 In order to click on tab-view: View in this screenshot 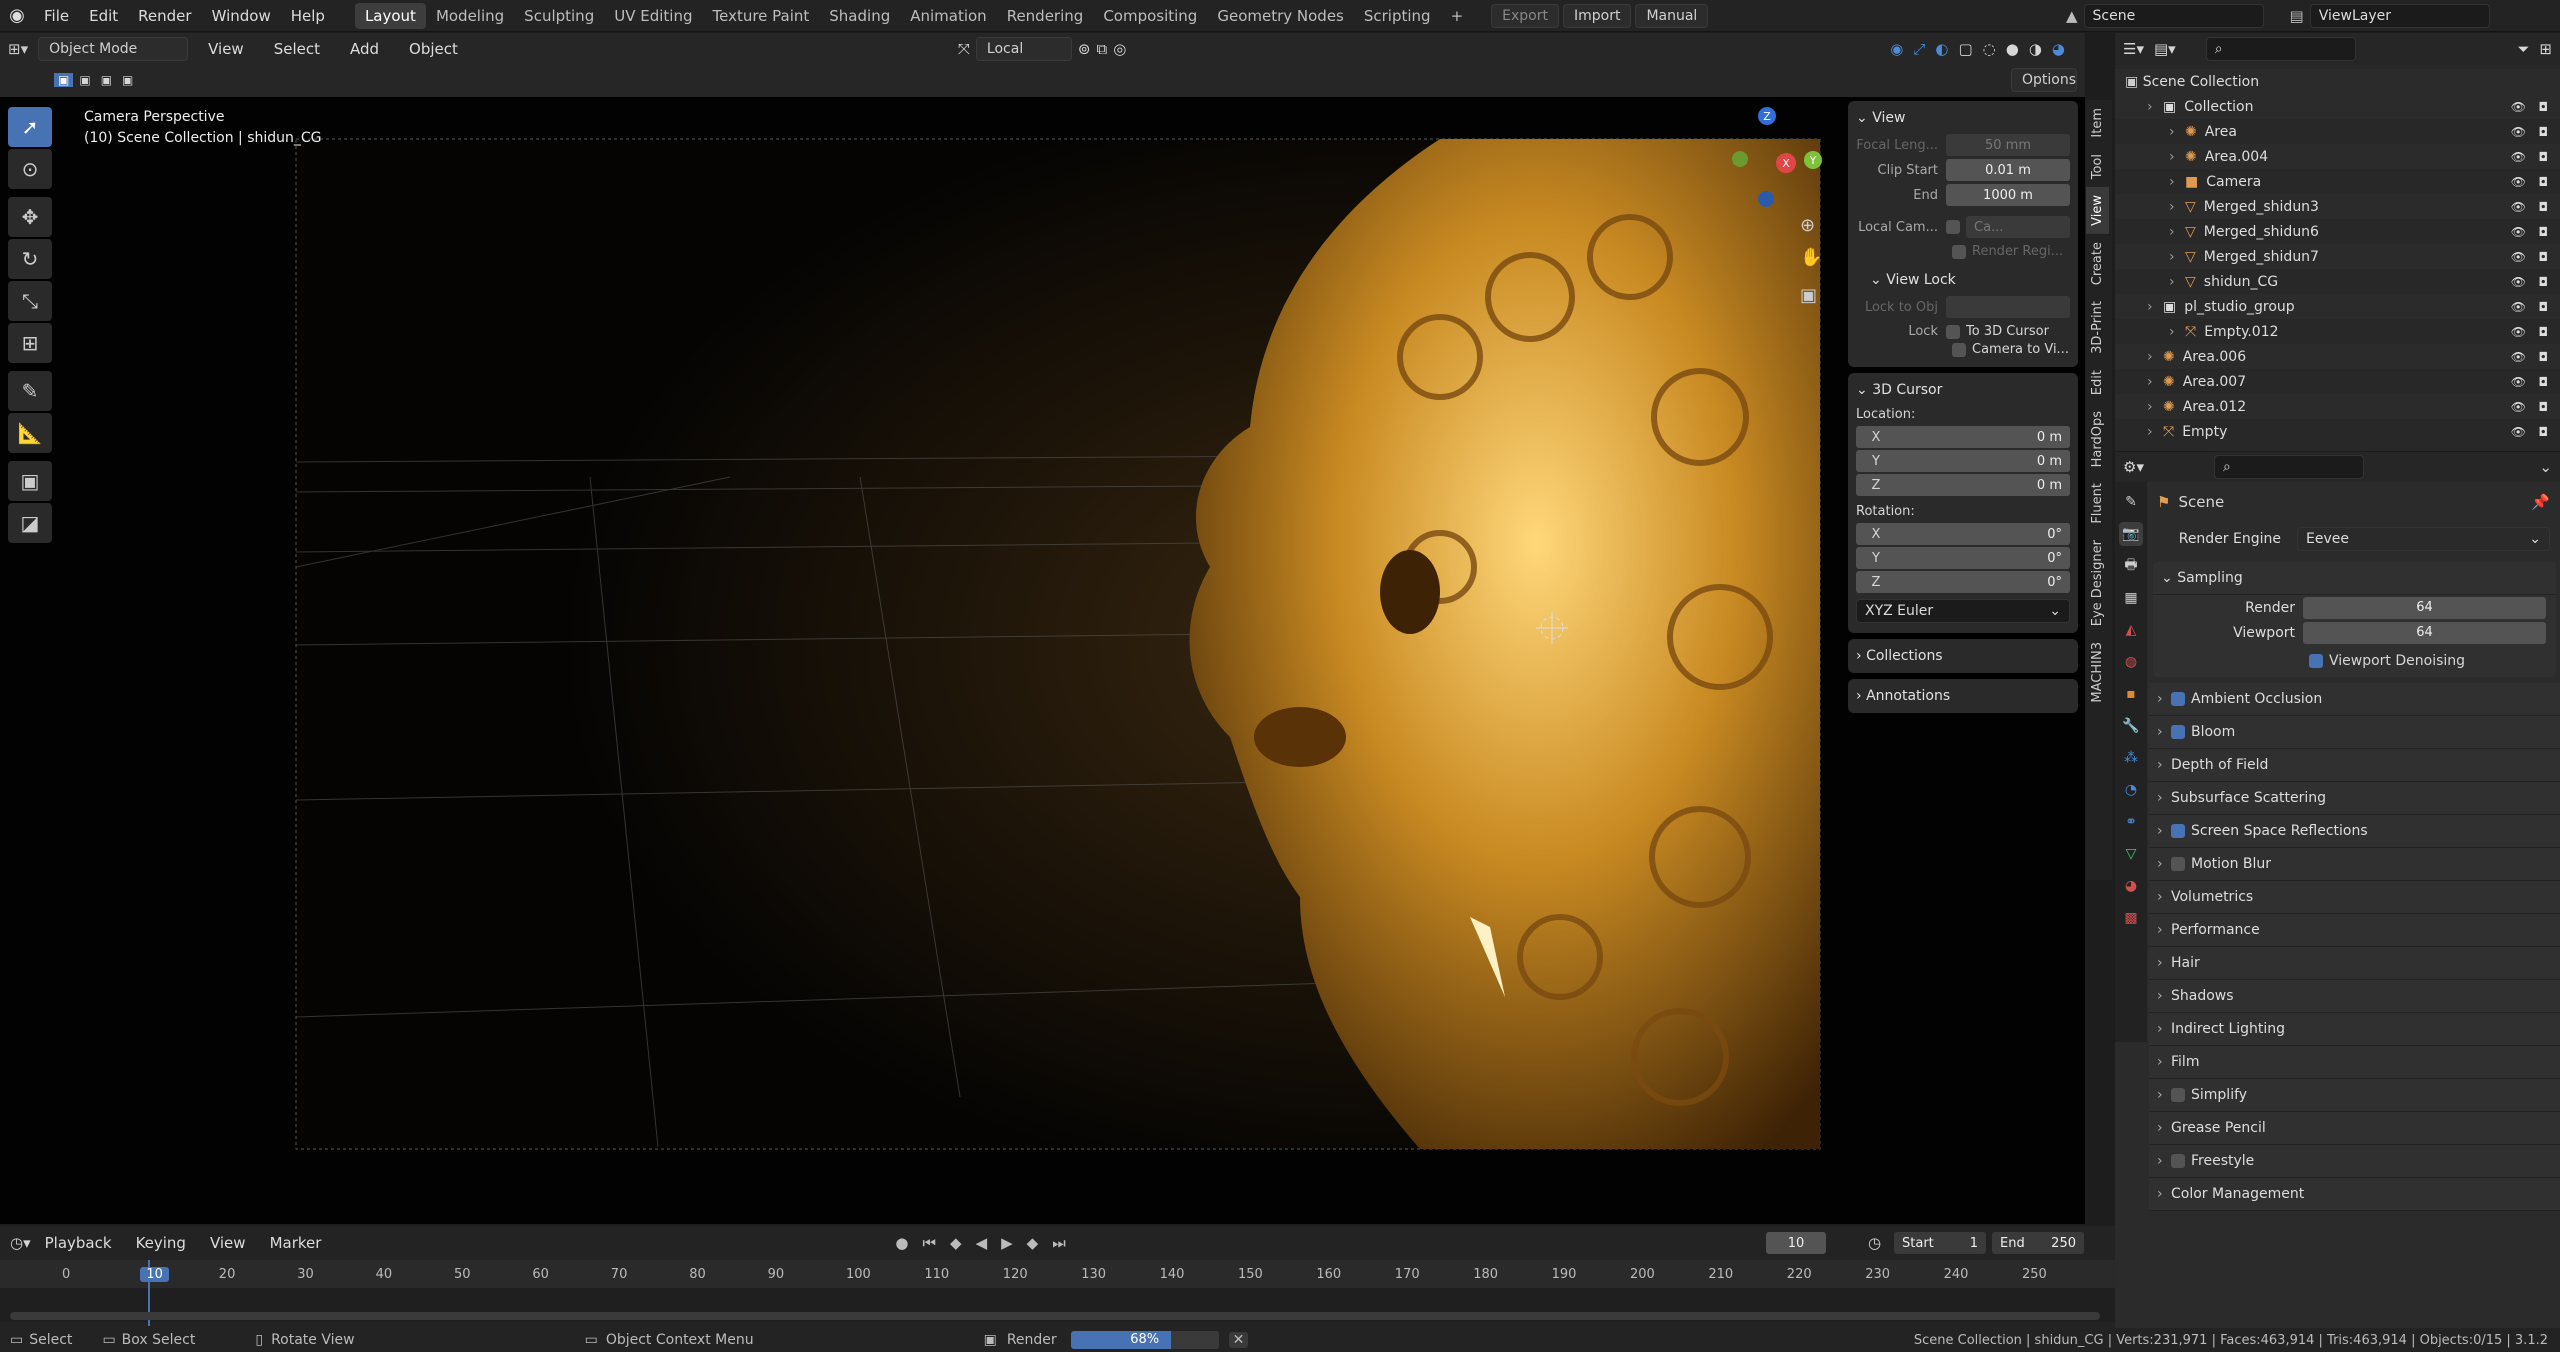, I will do `click(2097, 210)`.